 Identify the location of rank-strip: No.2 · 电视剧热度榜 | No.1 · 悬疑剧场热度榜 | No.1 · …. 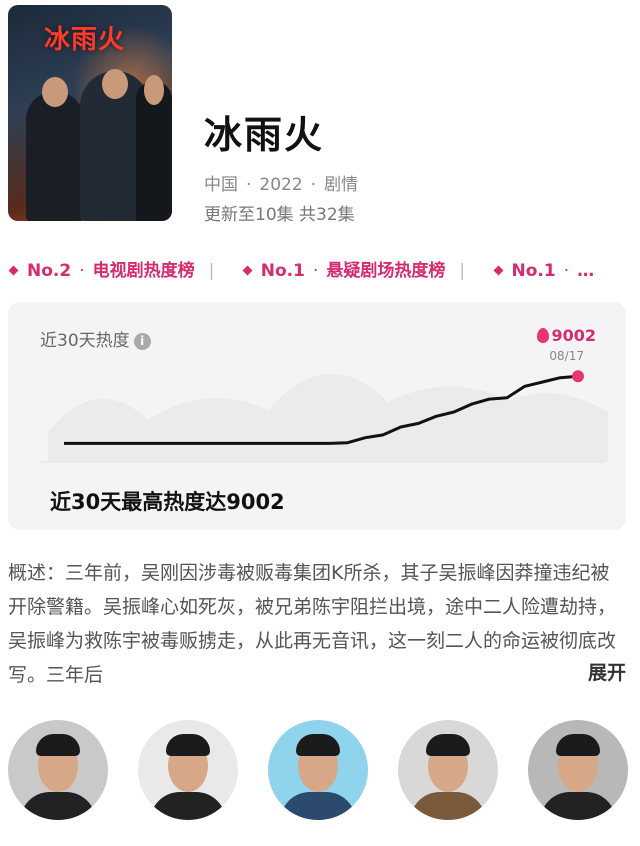
(320, 271).